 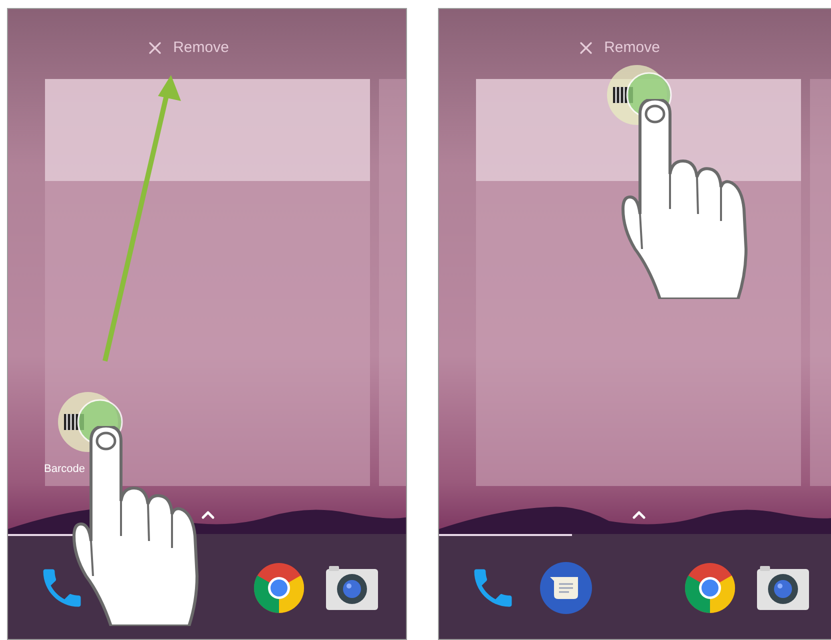 I want to click on app-label: Barcode, so click(x=64, y=469).